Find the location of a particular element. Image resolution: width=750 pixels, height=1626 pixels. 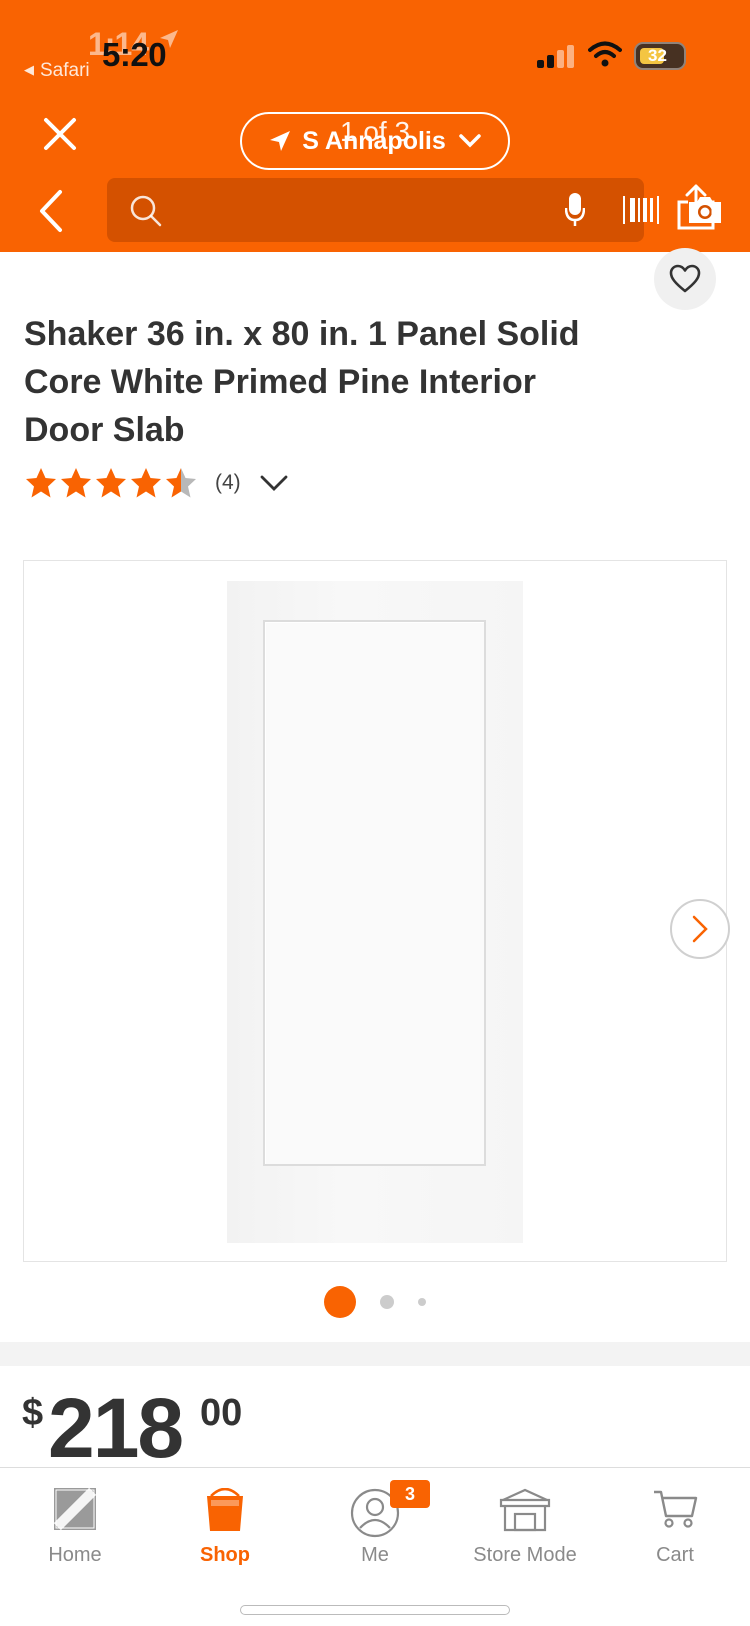

close-icon is located at coordinates (60, 134).